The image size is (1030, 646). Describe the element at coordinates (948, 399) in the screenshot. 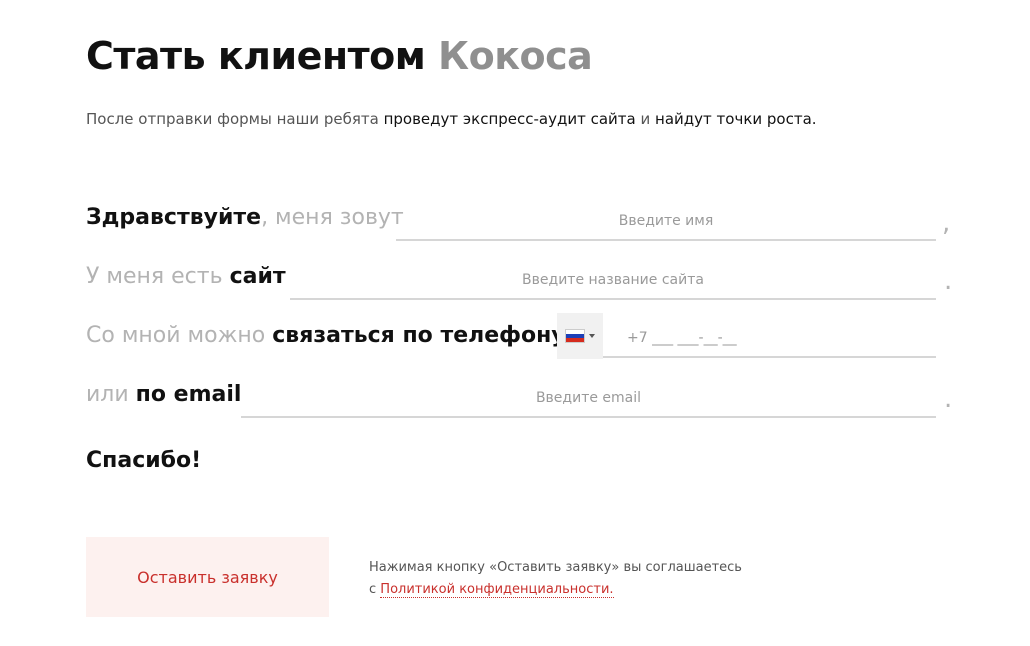

I see `email-row-end-punct: .` at that location.